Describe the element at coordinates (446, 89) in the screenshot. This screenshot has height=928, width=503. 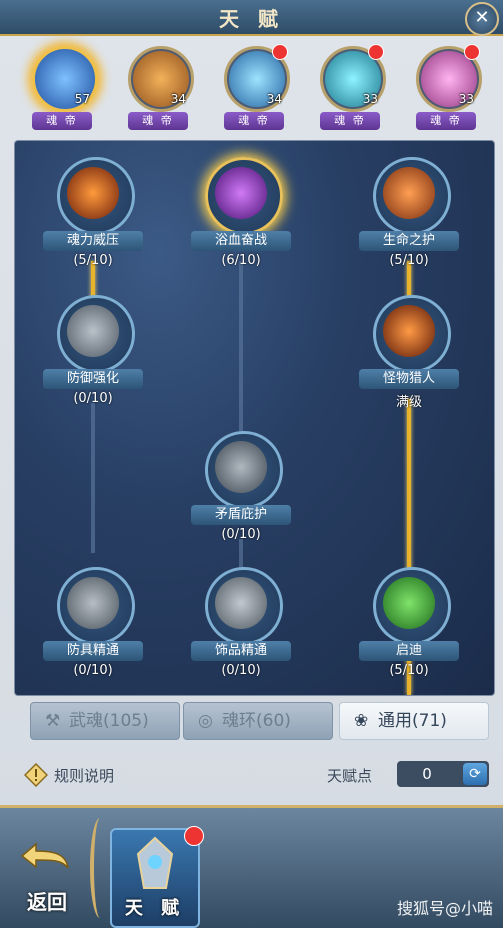
I see `hero-slot-5: 33 魂 帝` at that location.